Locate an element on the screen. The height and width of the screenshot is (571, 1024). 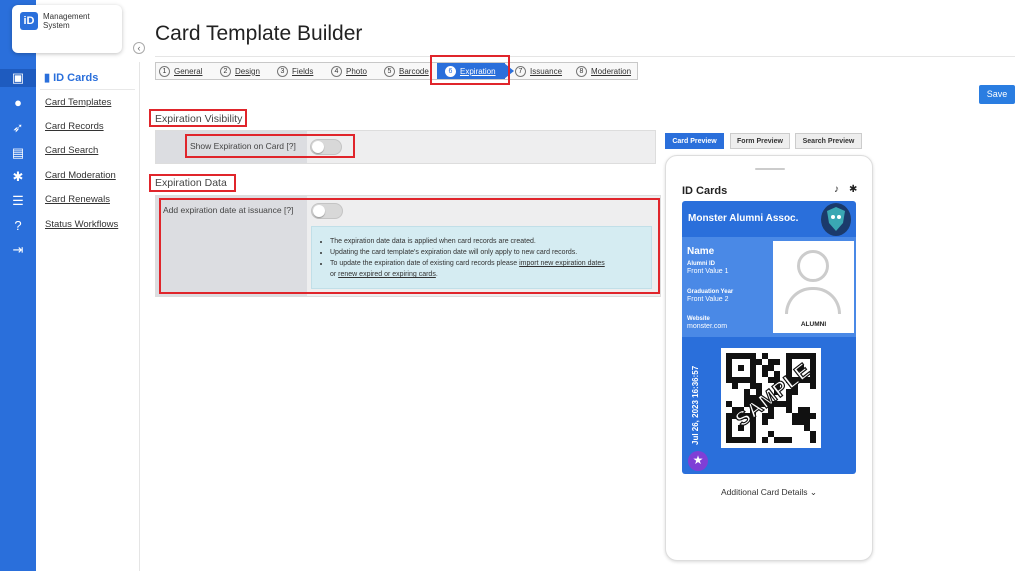
avatar-body is located at coordinates (813, 300).